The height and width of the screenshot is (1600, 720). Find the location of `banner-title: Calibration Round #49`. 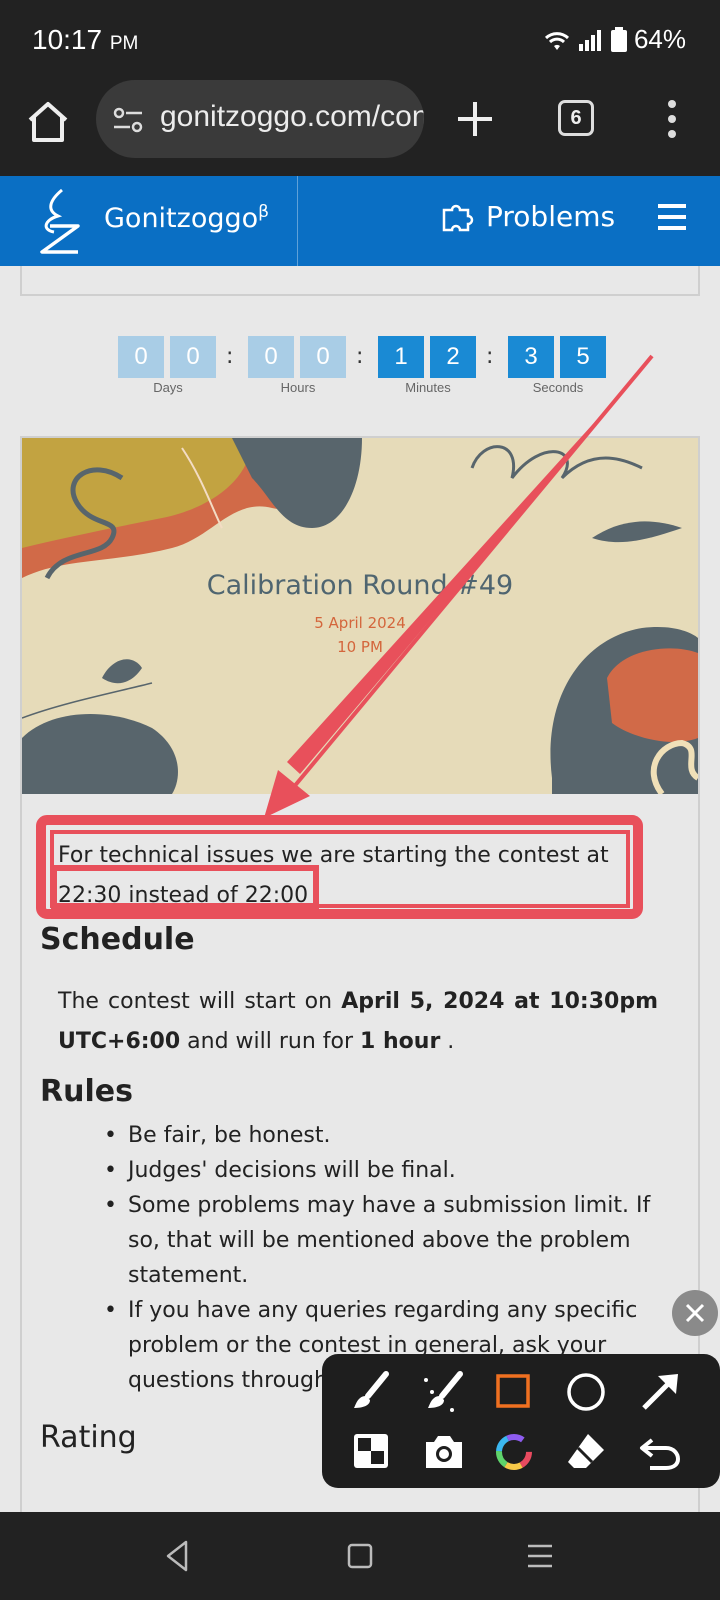

banner-title: Calibration Round #49 is located at coordinates (360, 585).